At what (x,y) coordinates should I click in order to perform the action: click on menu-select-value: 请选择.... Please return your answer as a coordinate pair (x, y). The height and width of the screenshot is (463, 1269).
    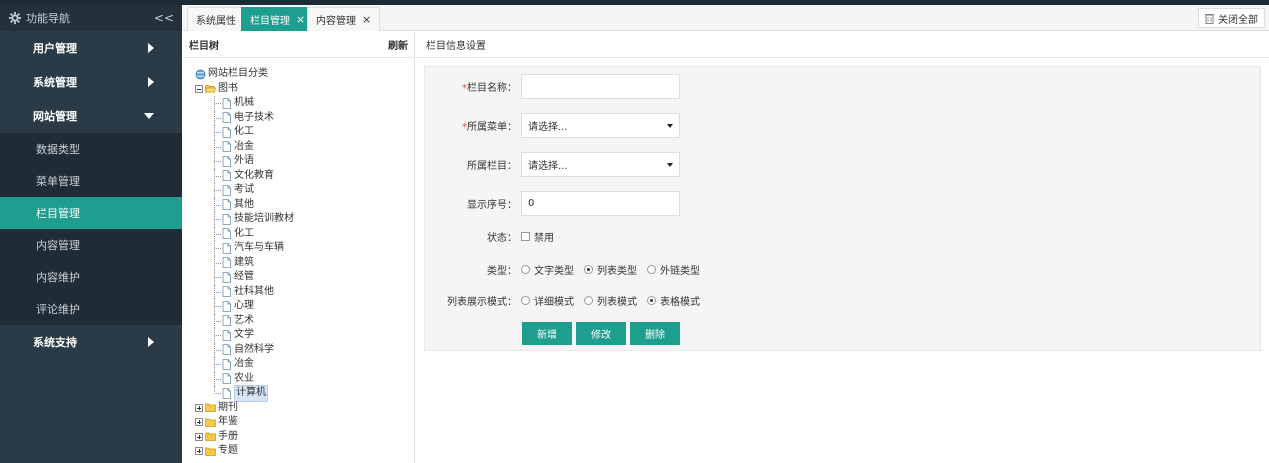
    Looking at the image, I should click on (548, 127).